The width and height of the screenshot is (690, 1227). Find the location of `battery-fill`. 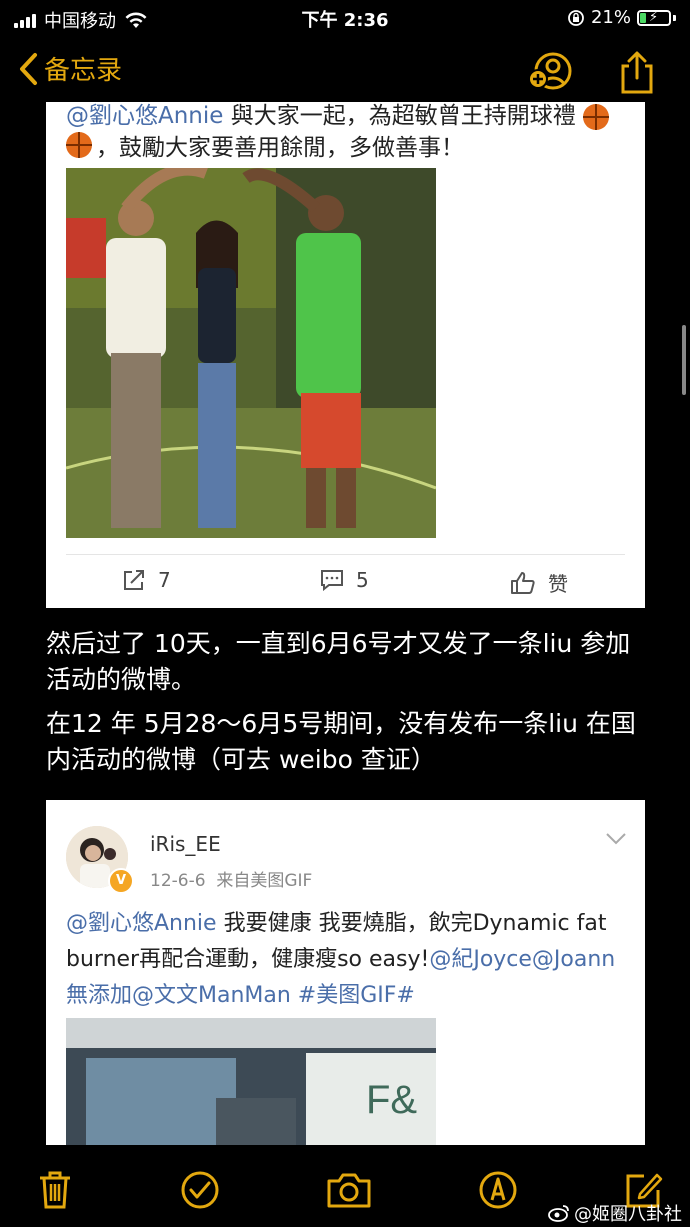

battery-fill is located at coordinates (643, 17).